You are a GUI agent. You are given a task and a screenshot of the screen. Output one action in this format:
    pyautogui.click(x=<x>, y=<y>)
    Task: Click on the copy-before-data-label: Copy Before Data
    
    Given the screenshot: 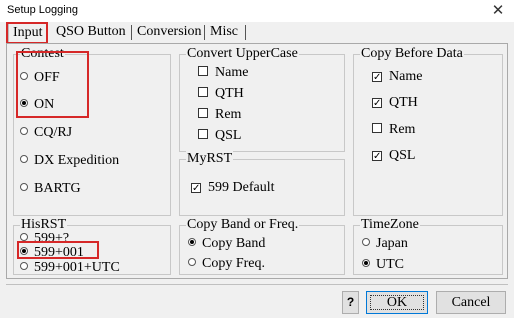 What is the action you would take?
    pyautogui.click(x=412, y=54)
    